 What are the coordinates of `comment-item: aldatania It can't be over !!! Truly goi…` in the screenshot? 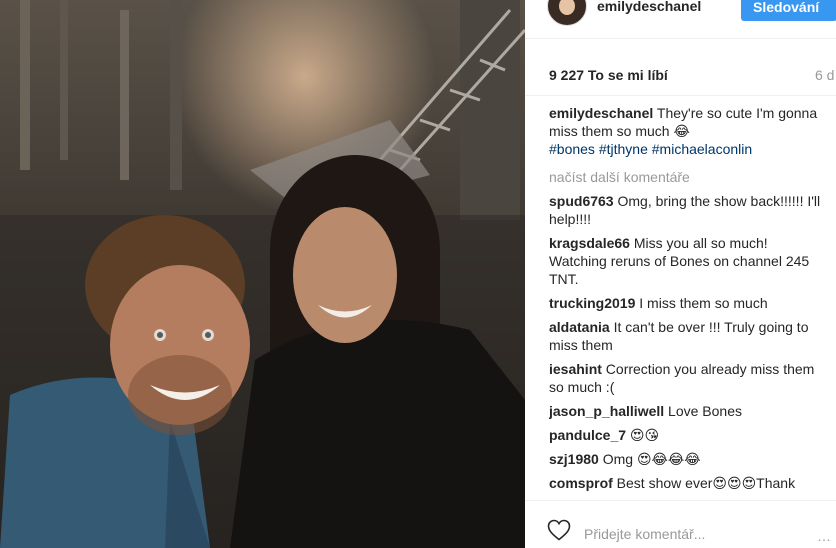 It's located at (689, 336).